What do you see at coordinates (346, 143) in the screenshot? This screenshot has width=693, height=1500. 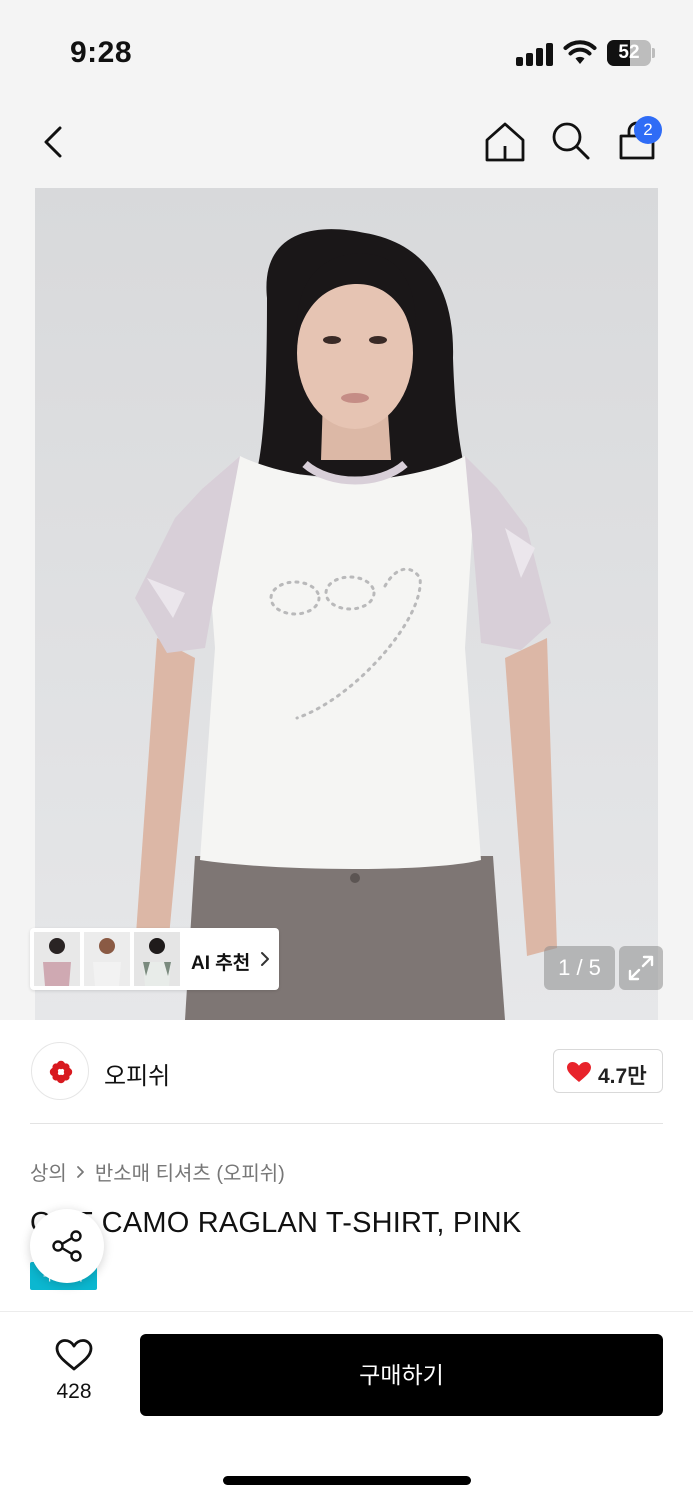 I see `top-nav: 2` at bounding box center [346, 143].